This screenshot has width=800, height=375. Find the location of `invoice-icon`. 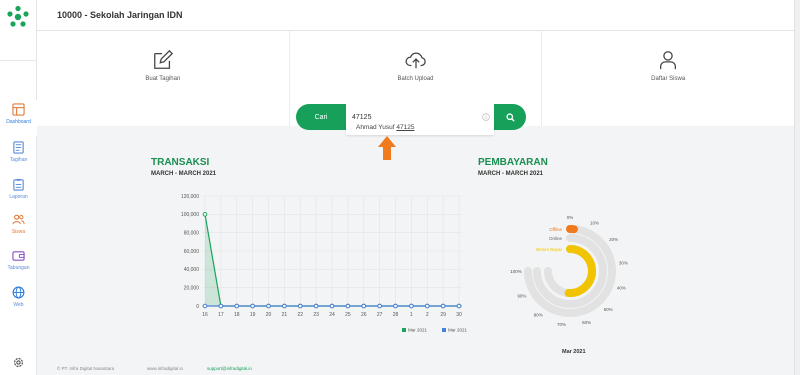

invoice-icon is located at coordinates (18, 147).